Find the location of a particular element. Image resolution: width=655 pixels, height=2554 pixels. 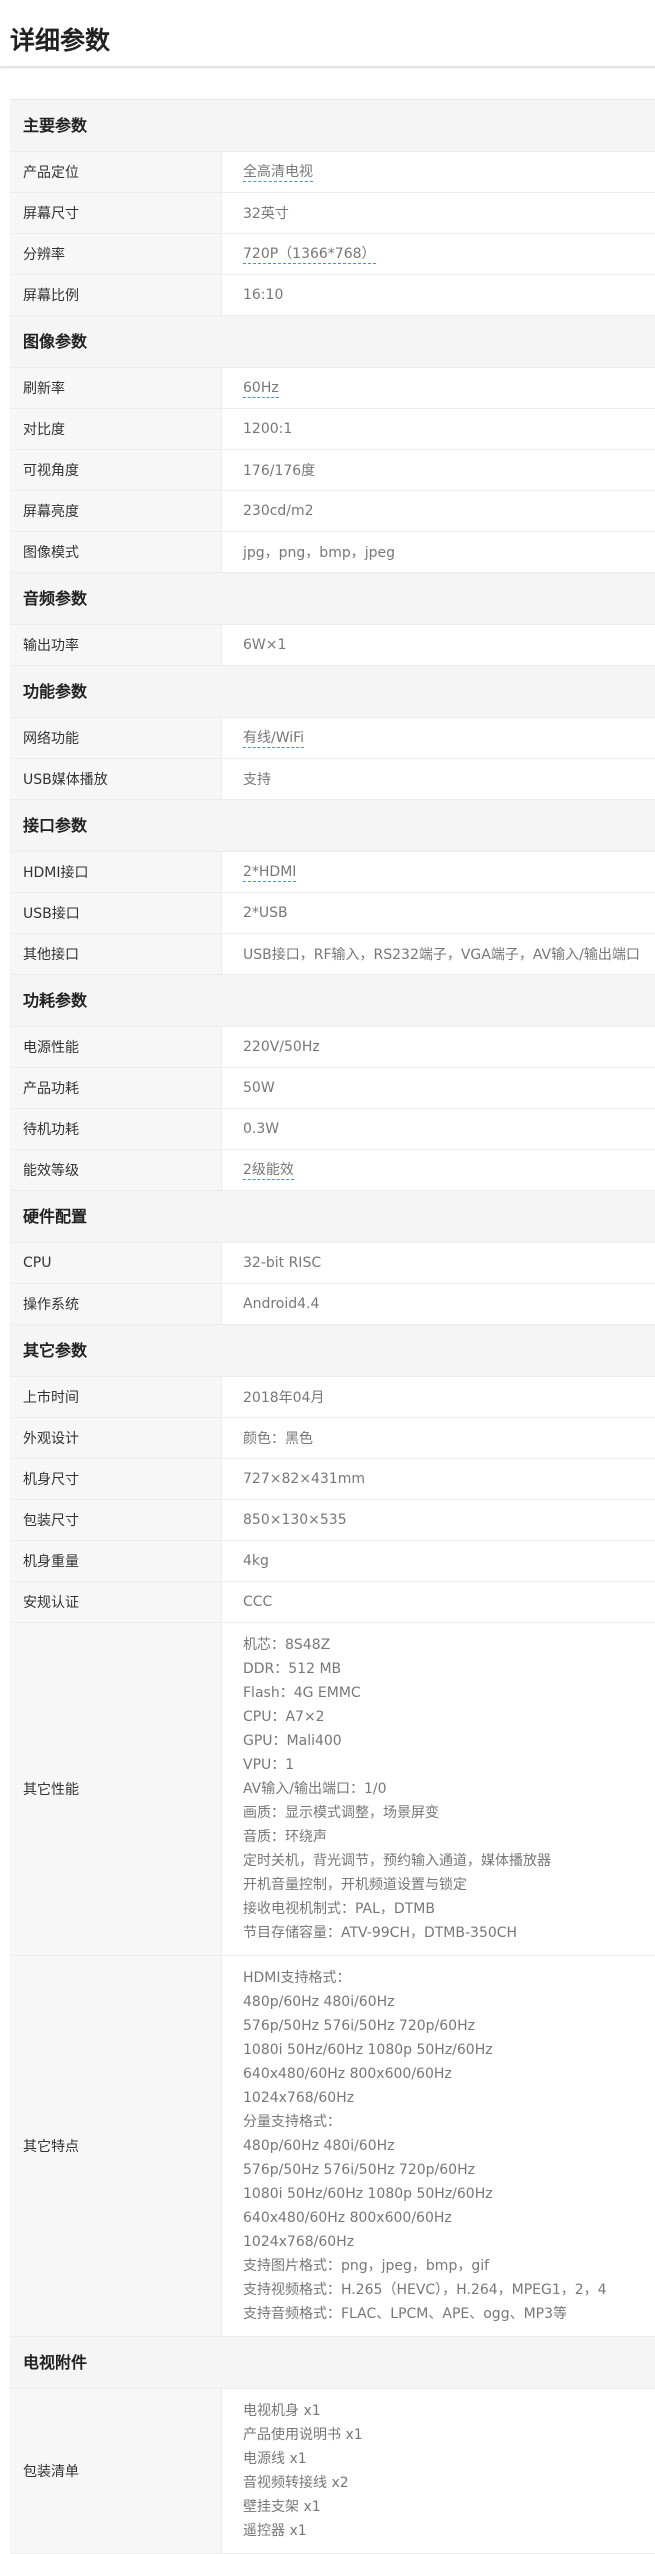

spec-value-line: 支持音频格式：FLAC、LPCM、APE、ogg、MP3等 is located at coordinates (405, 2314).